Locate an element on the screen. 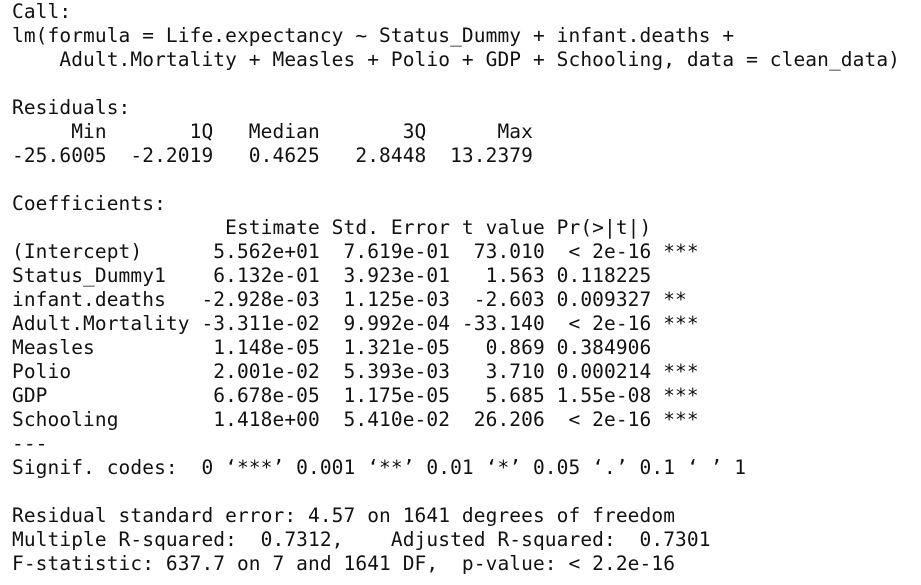 The height and width of the screenshot is (585, 921). residuals-header: Residuals: is located at coordinates (71, 107).